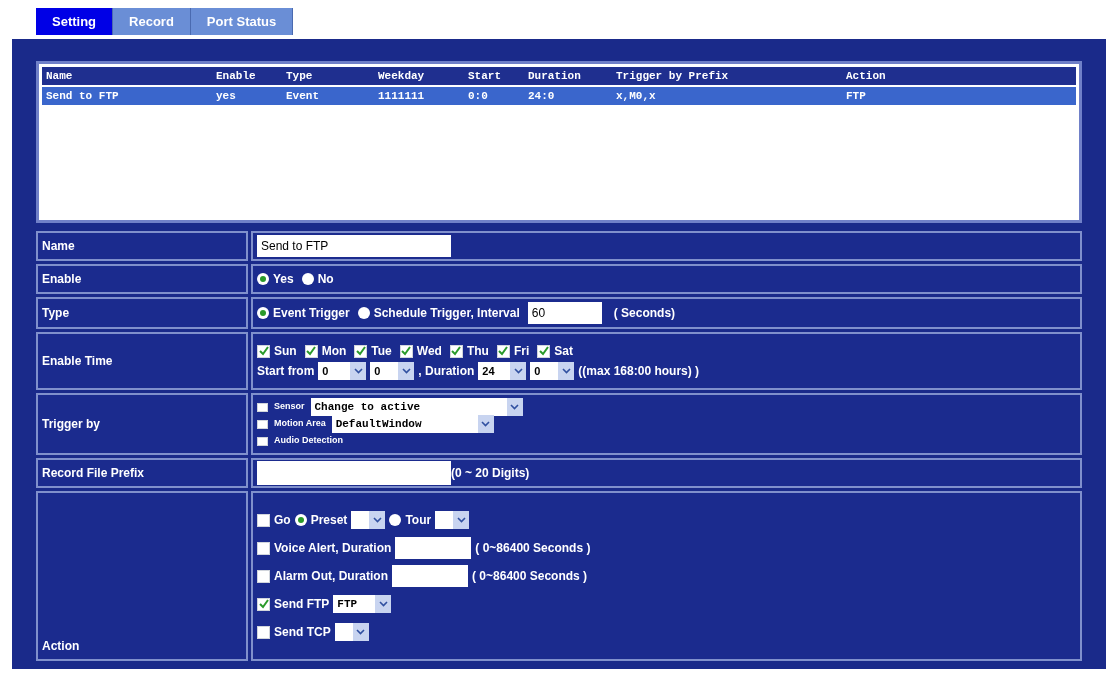 This screenshot has height=673, width=1106. I want to click on tab: Setting, so click(75, 21).